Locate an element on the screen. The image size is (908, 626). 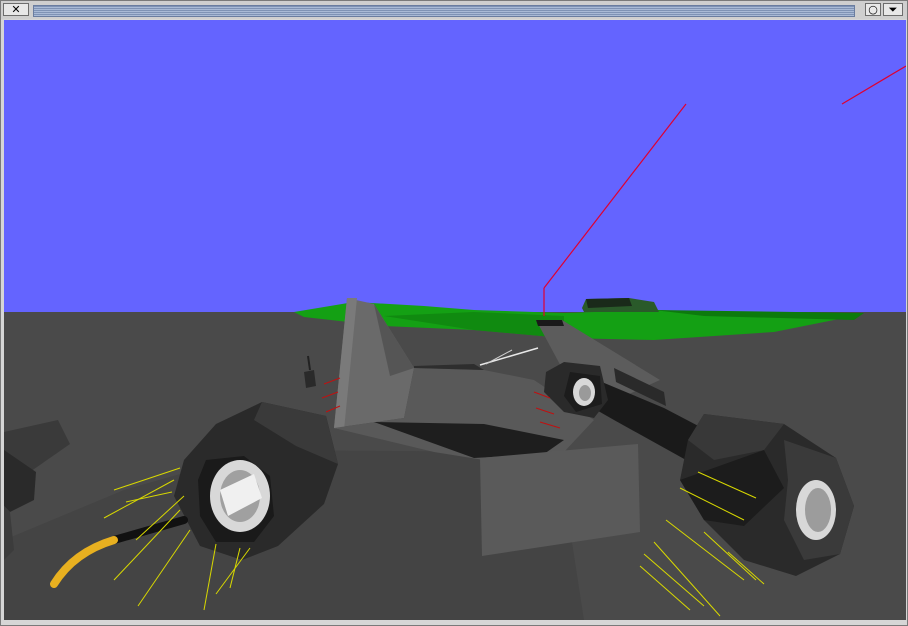
close-icon: ✕ is located at coordinates (16, 9).